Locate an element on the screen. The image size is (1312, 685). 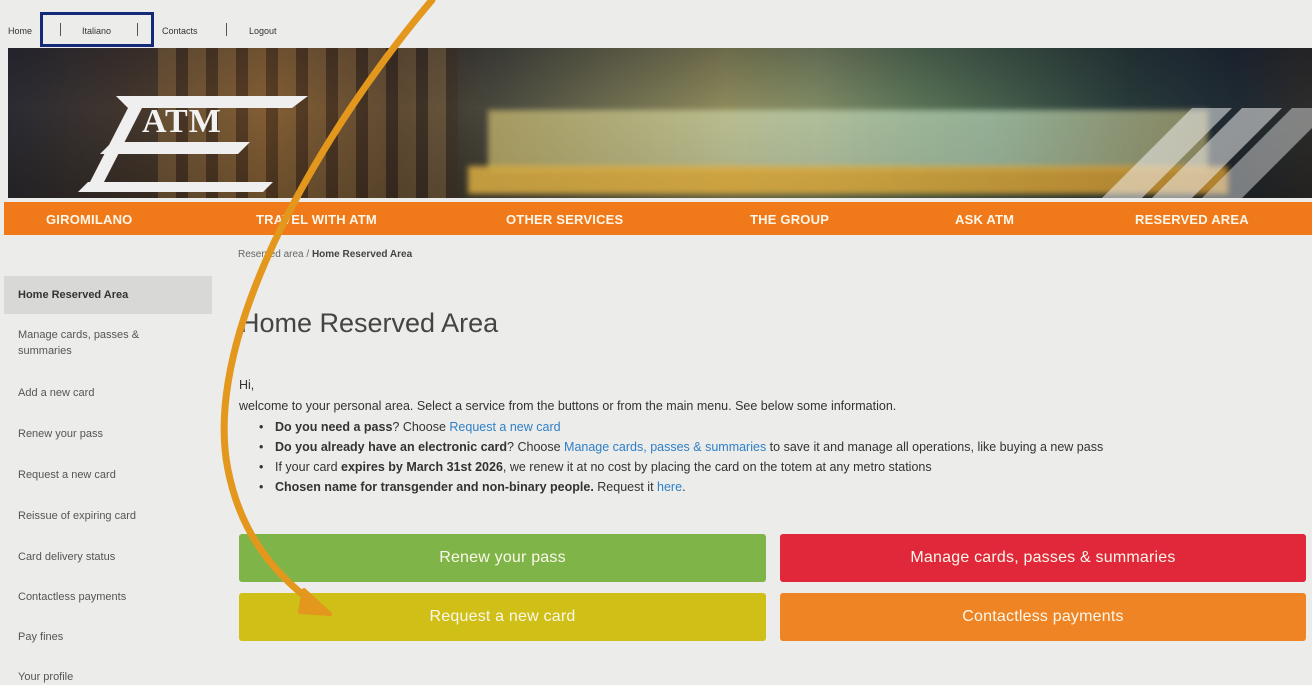
info-text: Request it is located at coordinates (625, 487).